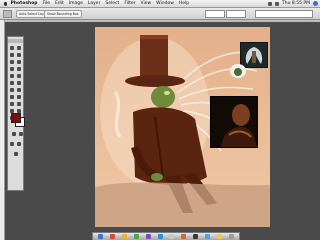  Describe the element at coordinates (63, 14) in the screenshot. I see `show-bounding-box-checkbox: Show Bounding Box` at that location.